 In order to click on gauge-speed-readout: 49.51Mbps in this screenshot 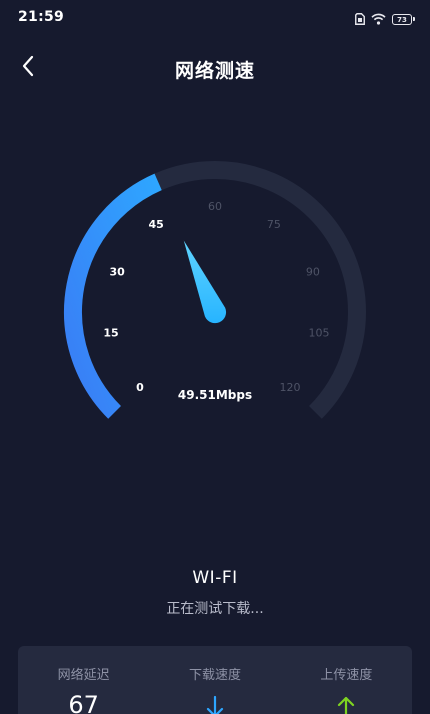, I will do `click(215, 395)`.